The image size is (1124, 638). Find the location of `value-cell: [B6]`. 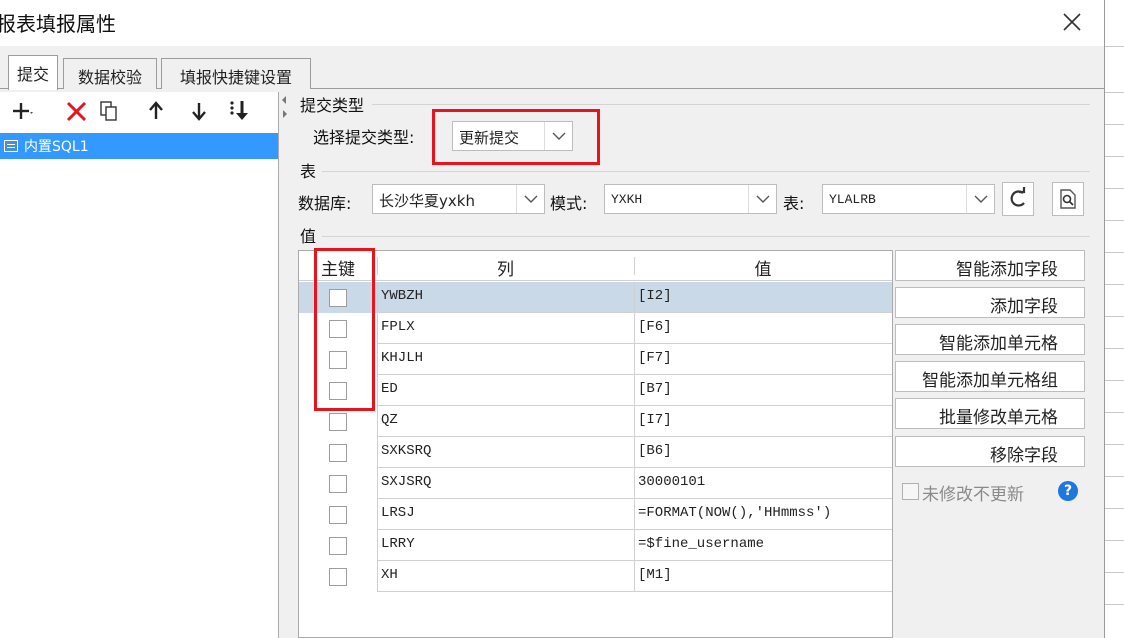

value-cell: [B6] is located at coordinates (763, 452).